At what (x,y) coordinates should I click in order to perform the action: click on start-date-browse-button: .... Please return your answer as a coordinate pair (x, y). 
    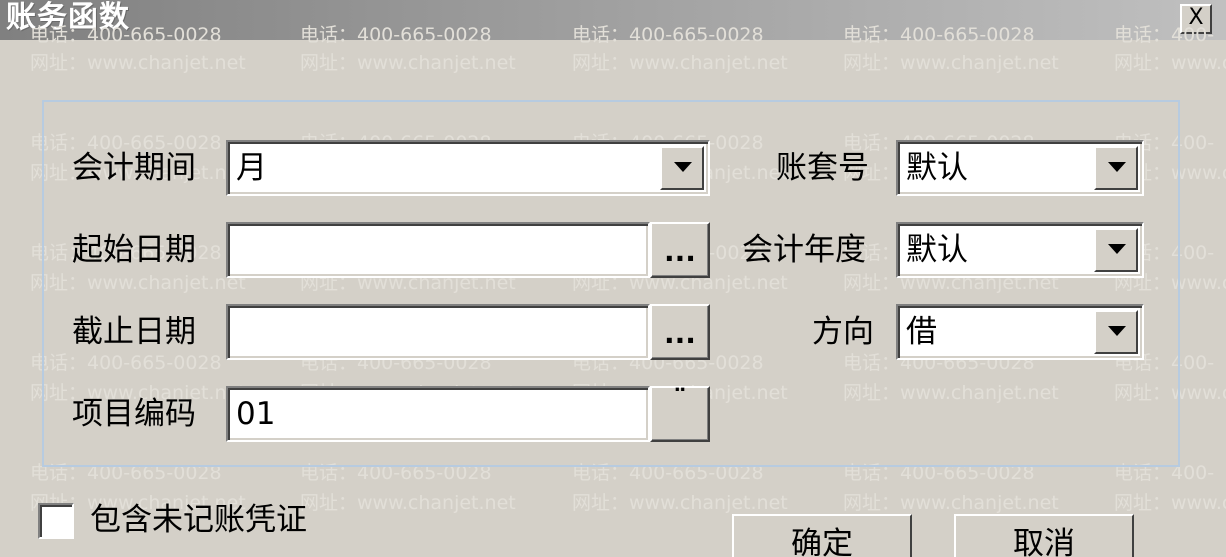
    Looking at the image, I should click on (680, 250).